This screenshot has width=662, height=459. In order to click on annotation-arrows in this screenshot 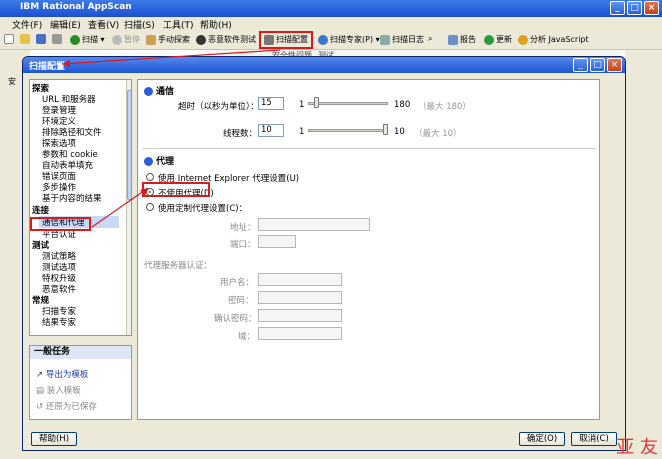, I will do `click(171, 138)`.